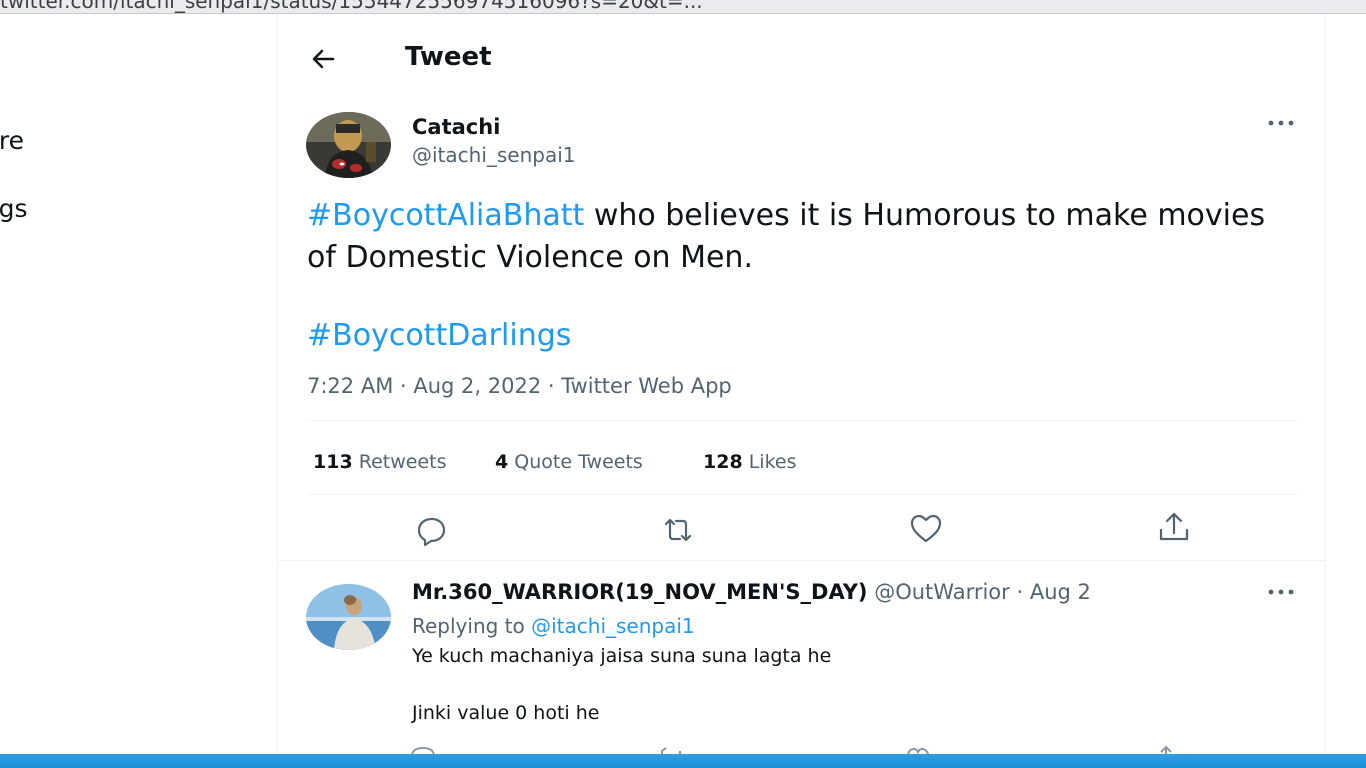  I want to click on author-avatar, so click(348, 145).